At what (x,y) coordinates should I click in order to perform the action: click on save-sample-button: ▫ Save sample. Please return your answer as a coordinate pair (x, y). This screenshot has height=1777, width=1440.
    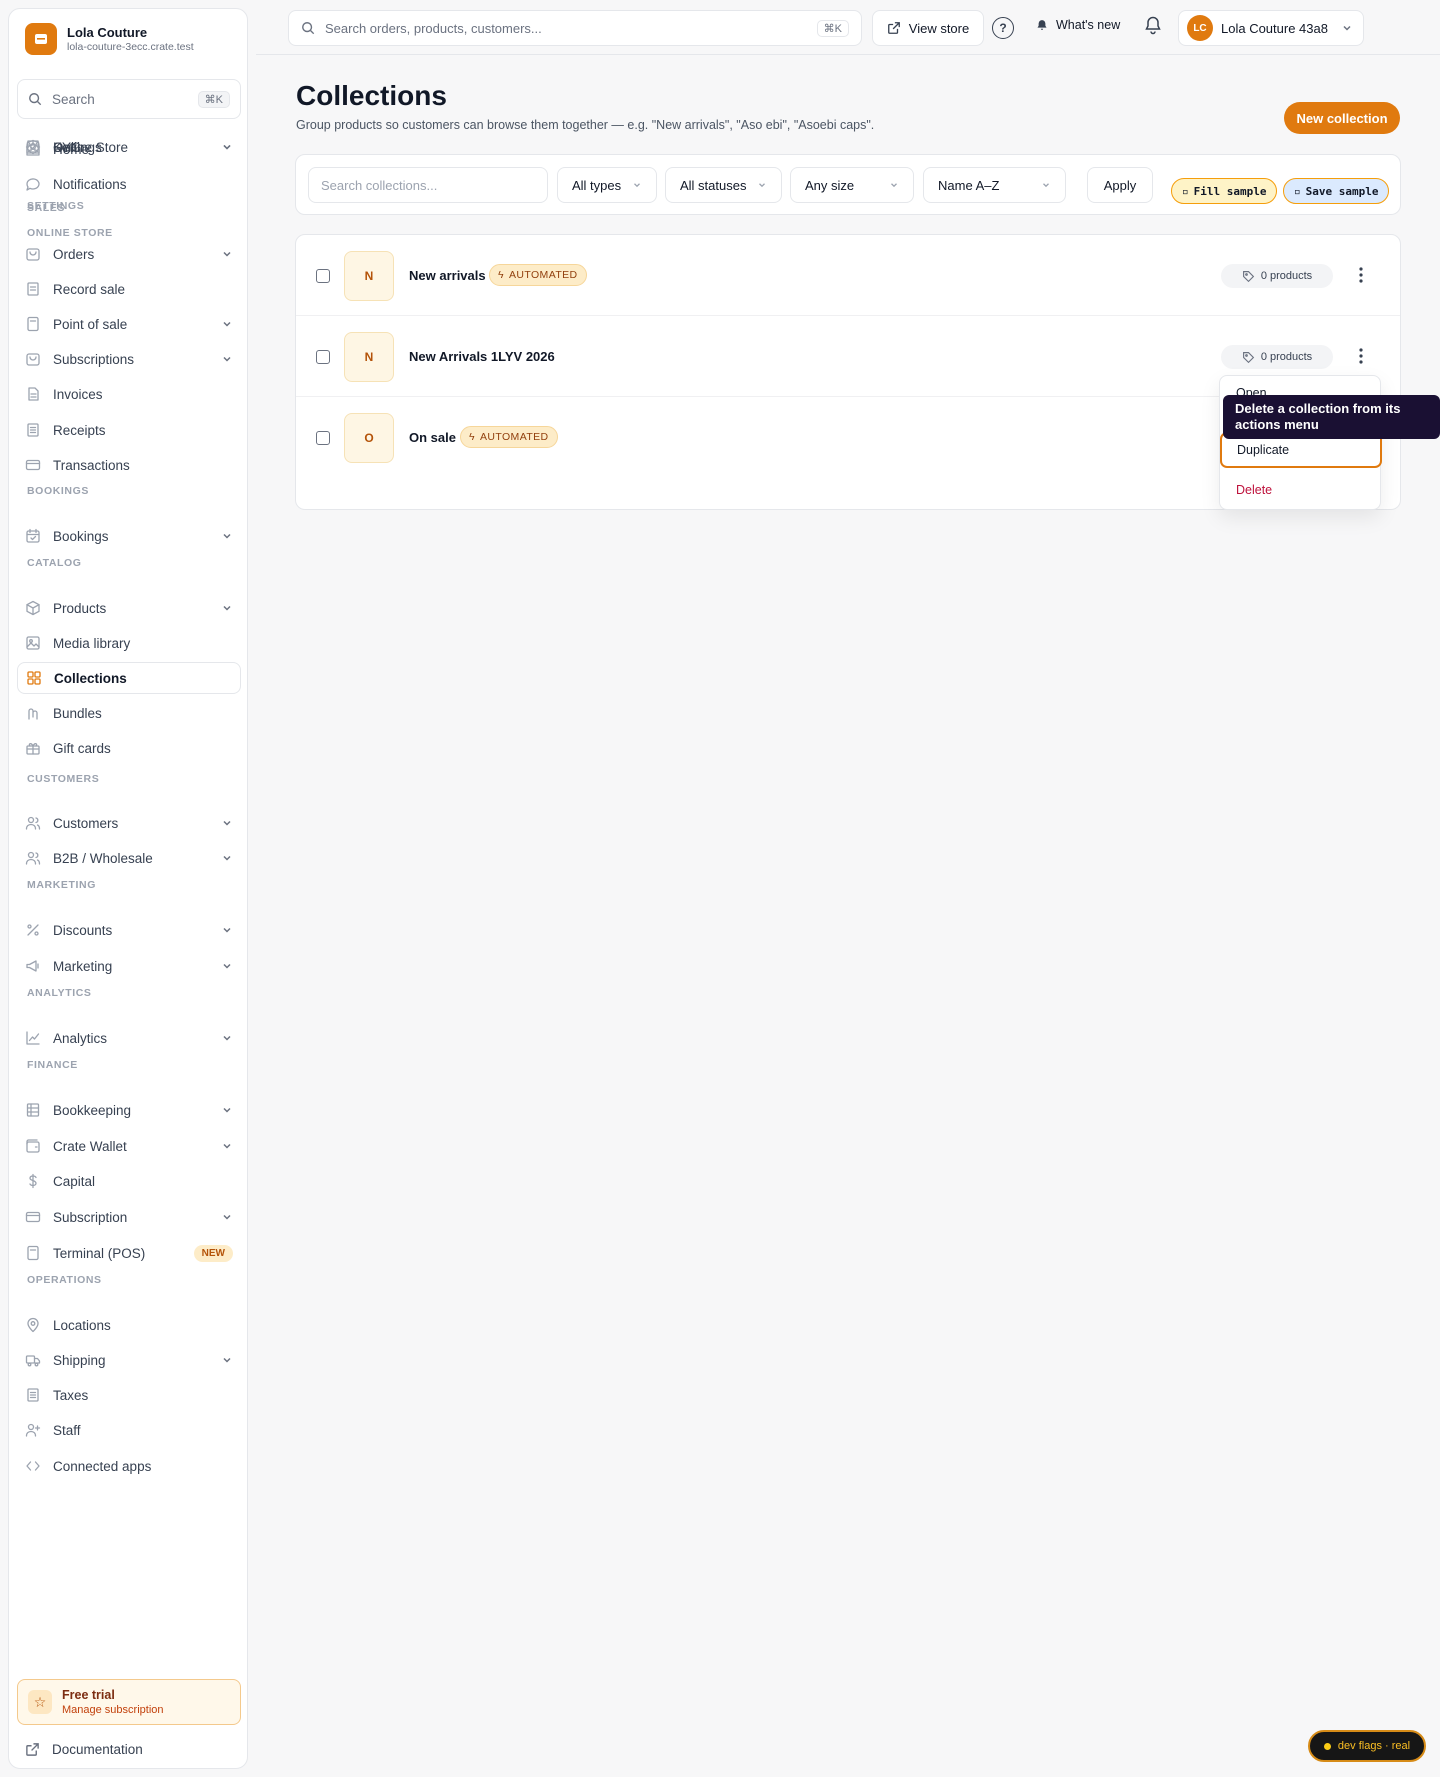
    Looking at the image, I should click on (1336, 191).